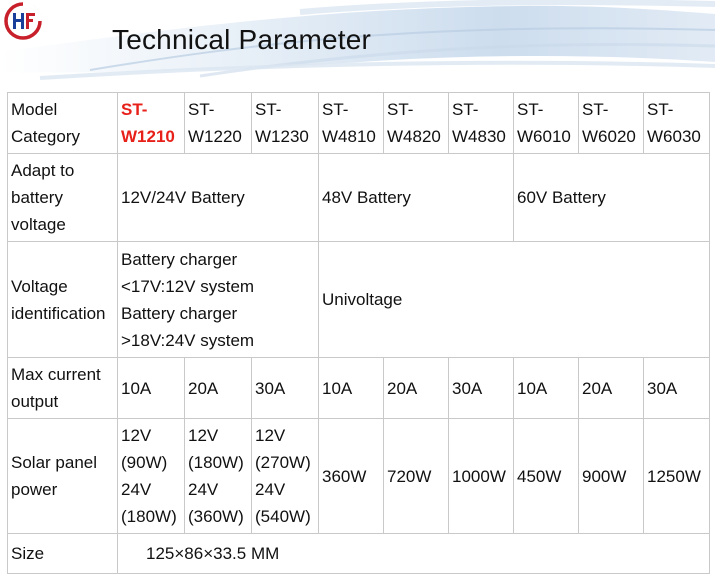 The height and width of the screenshot is (587, 715). I want to click on battery-value-cell: 60V Battery, so click(611, 197).